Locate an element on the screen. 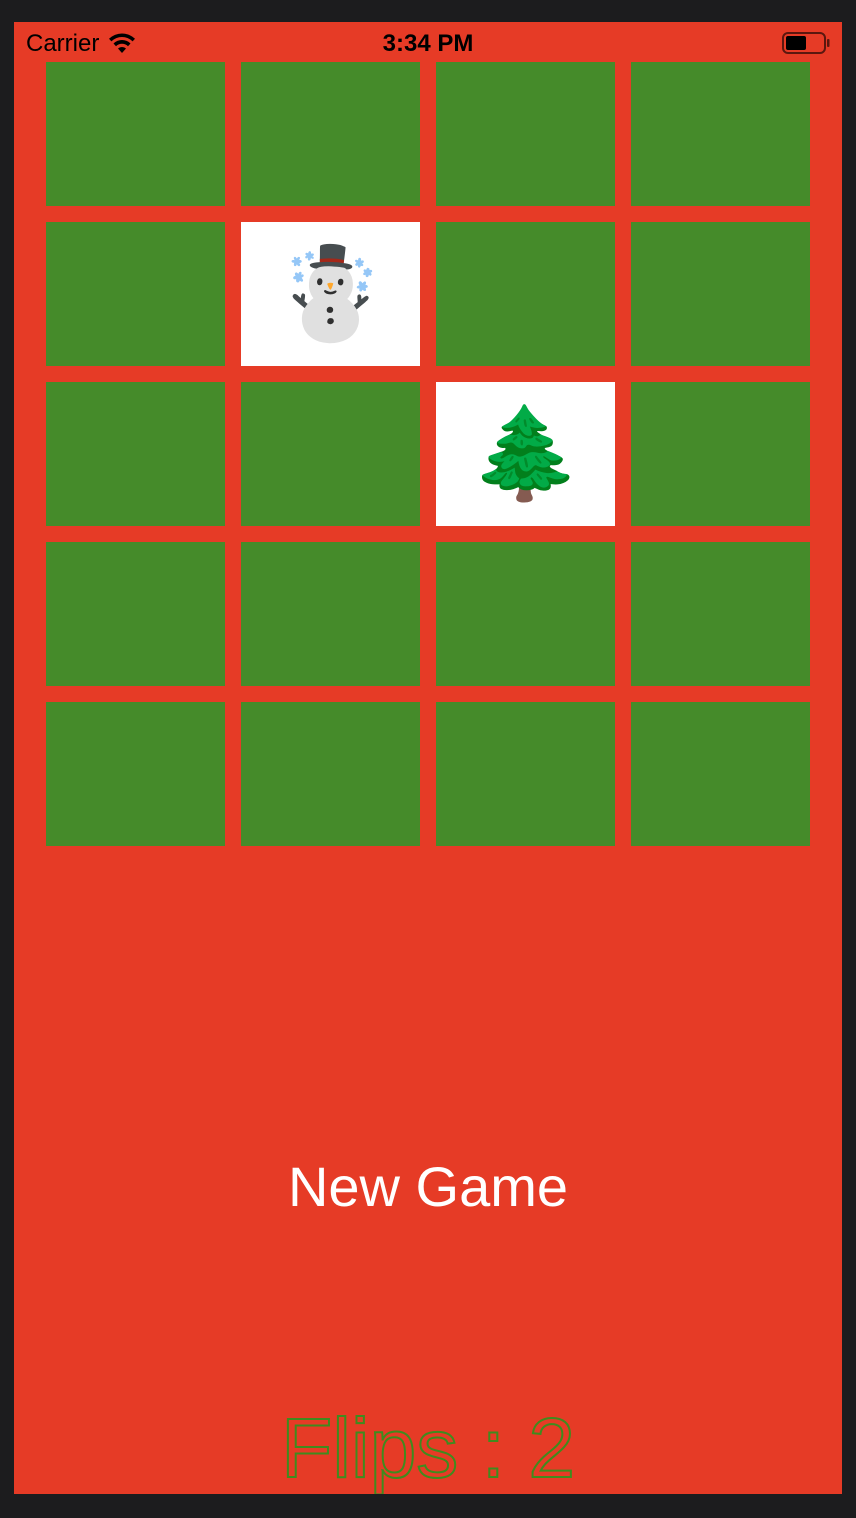 This screenshot has width=856, height=1518. flips-count-label: Flips : 2 is located at coordinates (428, 1447).